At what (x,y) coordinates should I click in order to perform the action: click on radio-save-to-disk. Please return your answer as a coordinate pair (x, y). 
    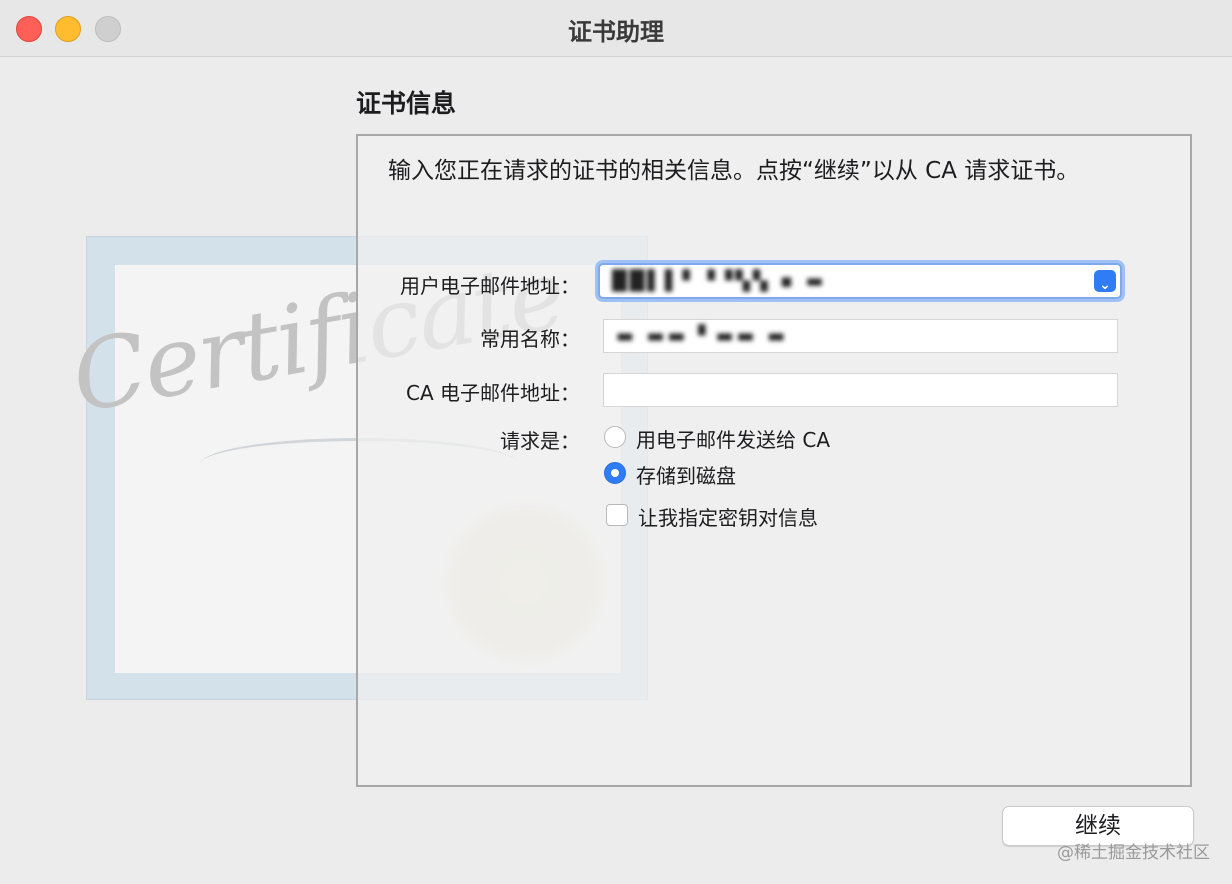
    Looking at the image, I should click on (615, 473).